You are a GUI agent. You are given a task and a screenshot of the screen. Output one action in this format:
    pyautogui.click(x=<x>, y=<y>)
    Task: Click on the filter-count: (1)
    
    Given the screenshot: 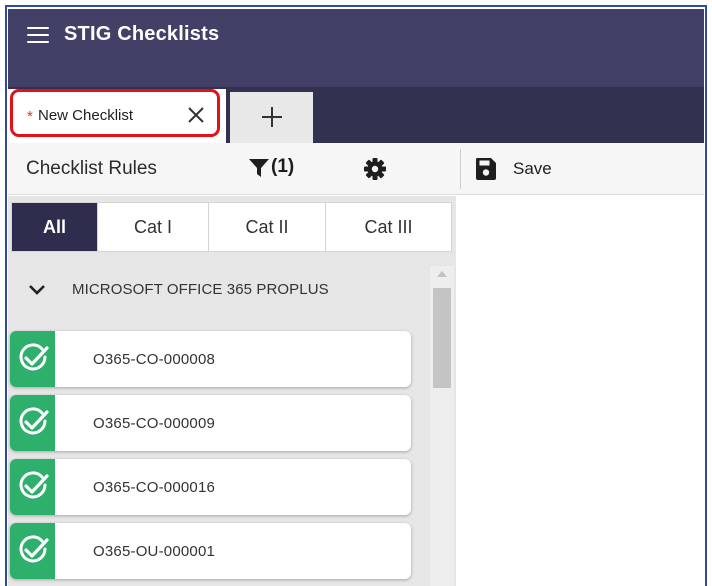 What is the action you would take?
    pyautogui.click(x=283, y=166)
    